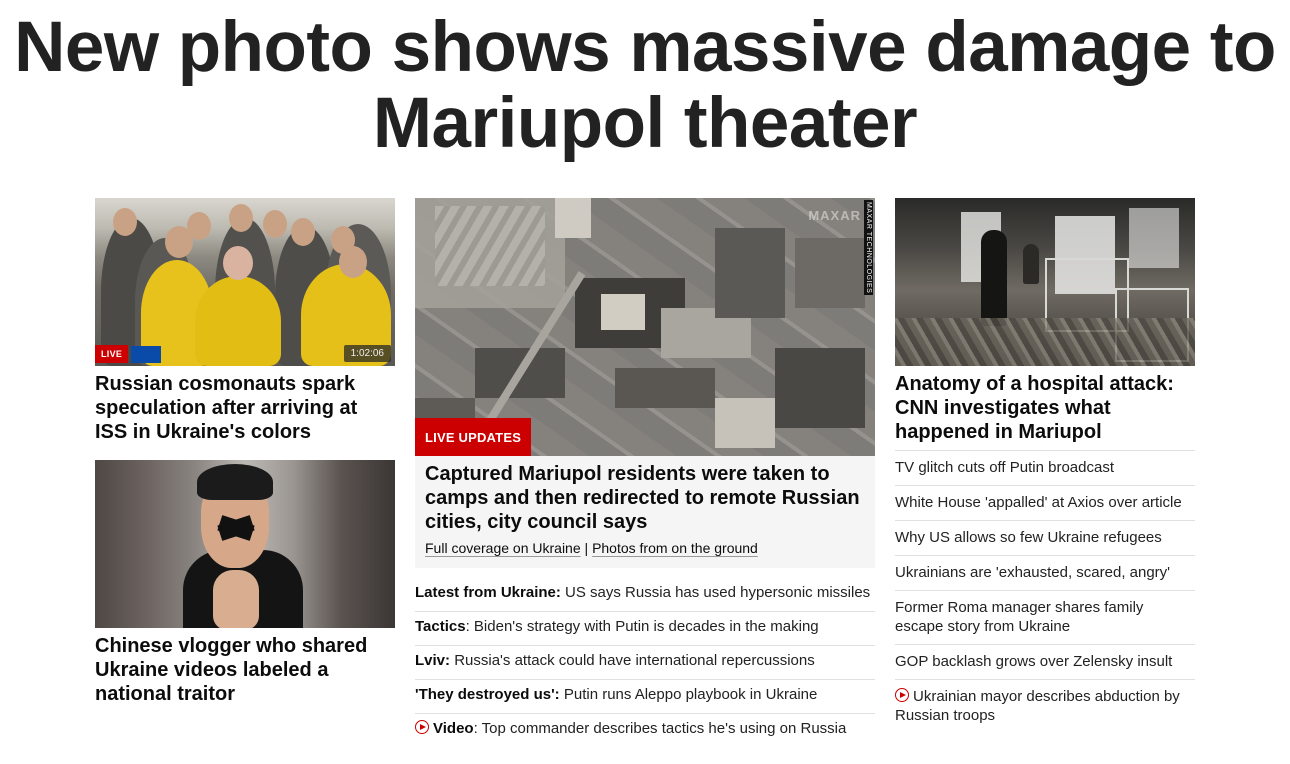  Describe the element at coordinates (1045, 538) in the screenshot. I see `list-item: Why US allows so few Ukraine refugees` at that location.